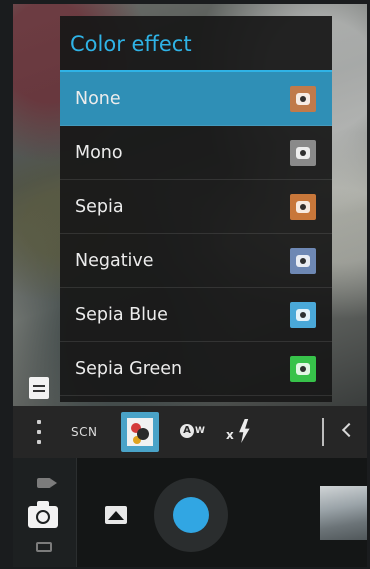 Image resolution: width=370 pixels, height=569 pixels. I want to click on divider, so click(323, 432).